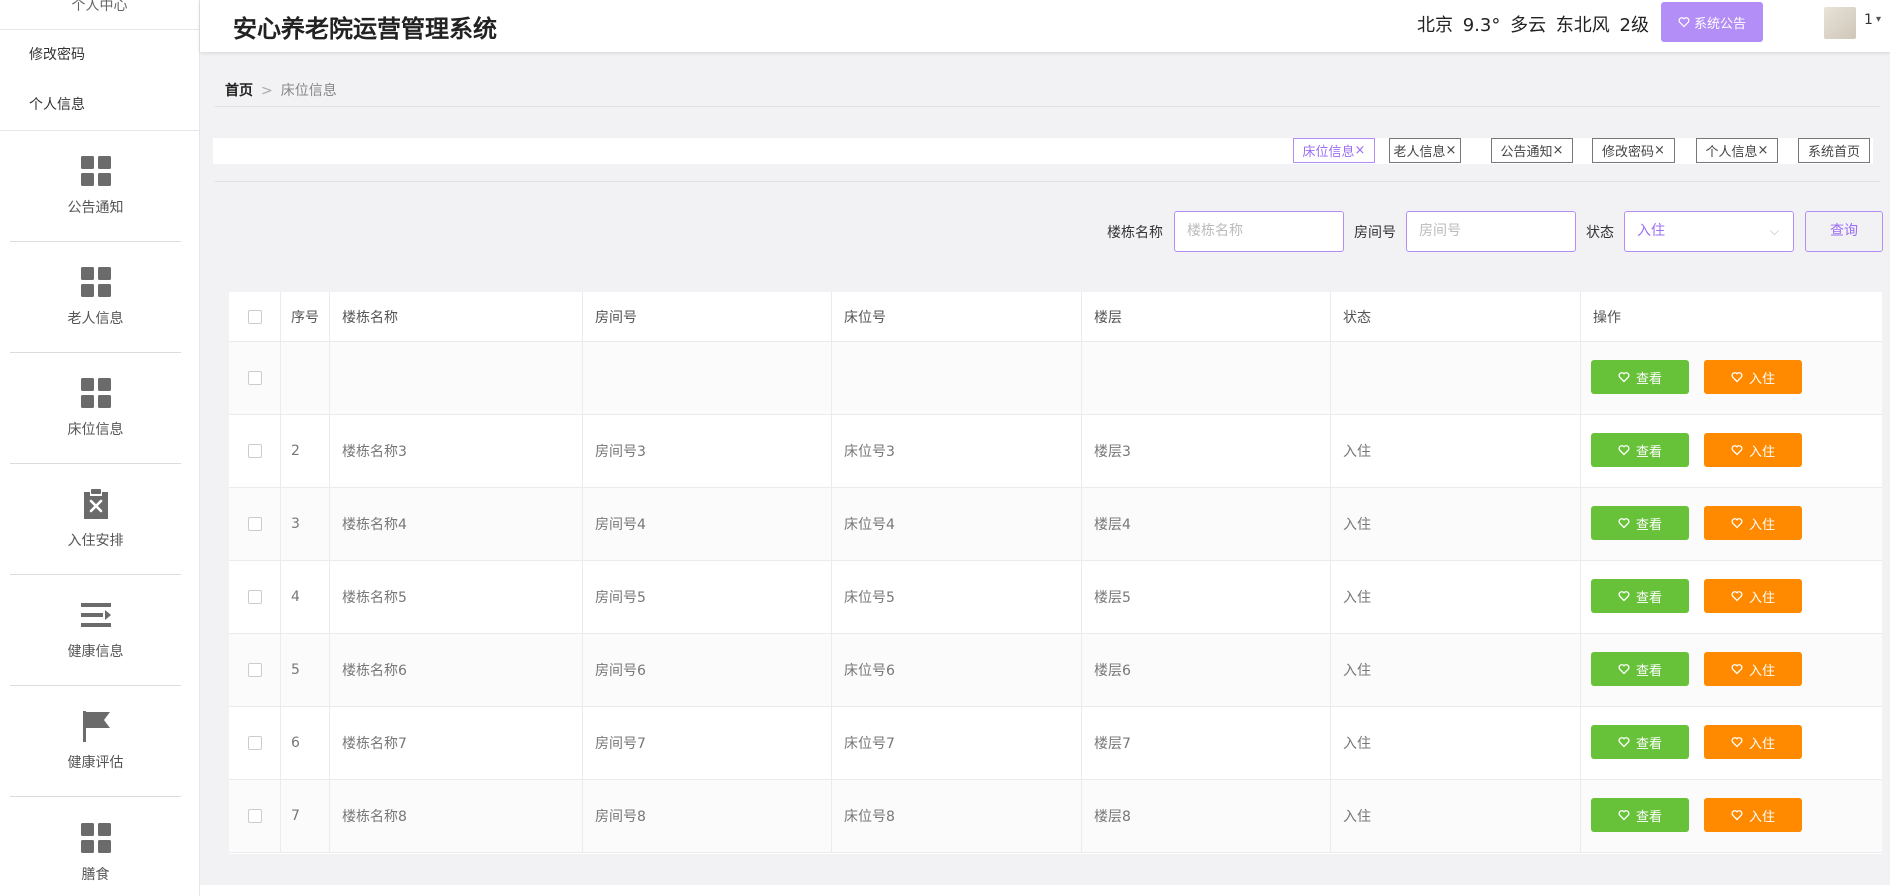  What do you see at coordinates (95, 393) in the screenshot?
I see `grid-icon` at bounding box center [95, 393].